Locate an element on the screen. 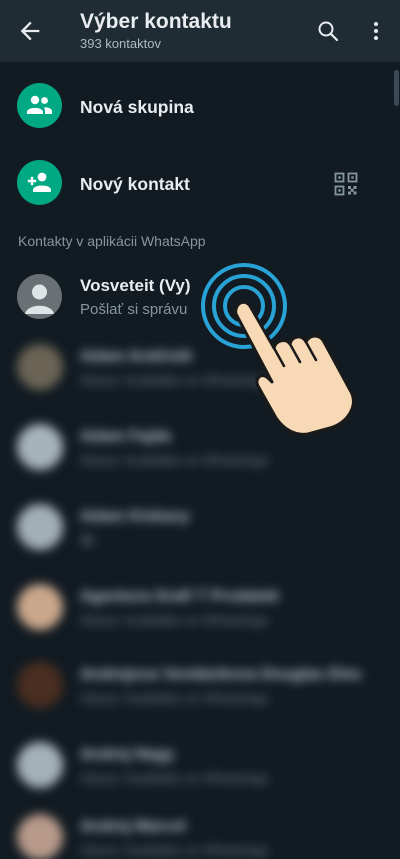  default-person-icon is located at coordinates (39, 299).